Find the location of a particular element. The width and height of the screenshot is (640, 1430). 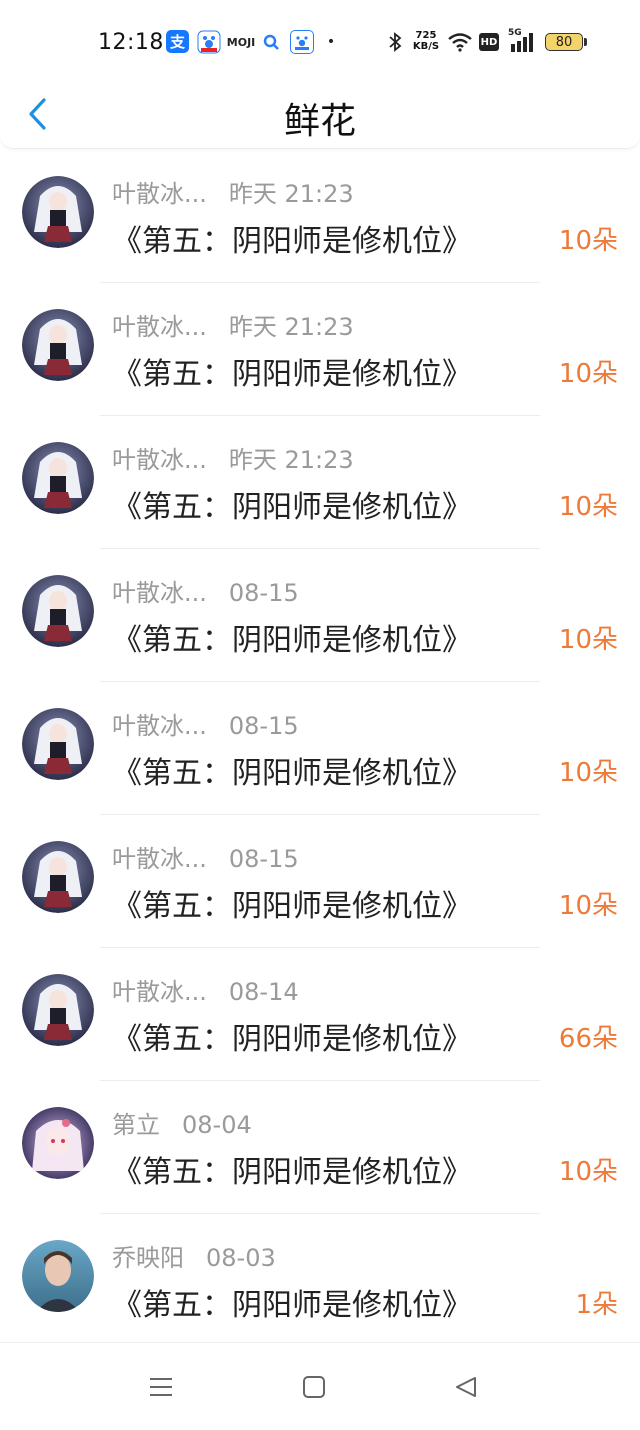

flower-amount: 1朵 is located at coordinates (596, 1305).